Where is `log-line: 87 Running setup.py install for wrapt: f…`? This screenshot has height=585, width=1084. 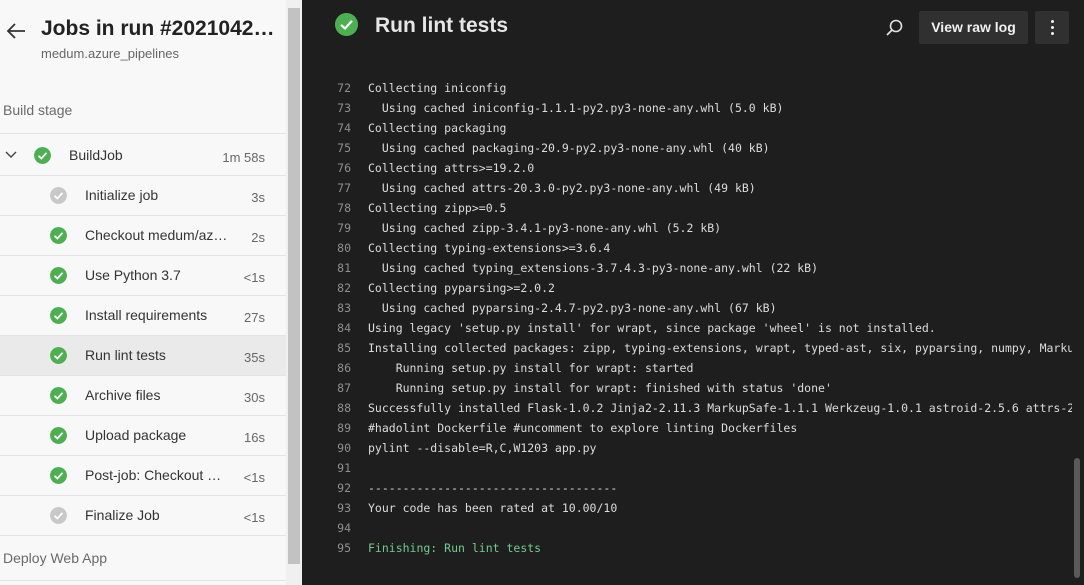 log-line: 87 Running setup.py install for wrapt: f… is located at coordinates (687, 388).